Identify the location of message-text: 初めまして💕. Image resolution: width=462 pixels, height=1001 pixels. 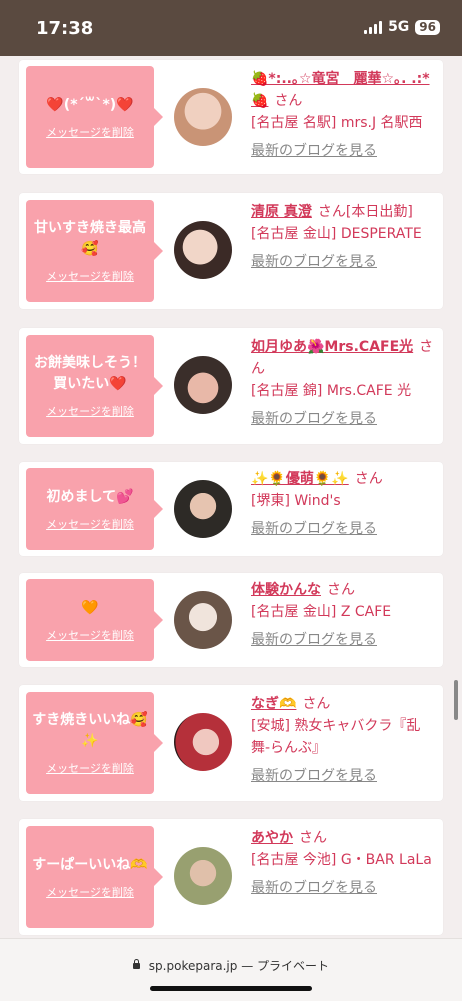
(90, 496).